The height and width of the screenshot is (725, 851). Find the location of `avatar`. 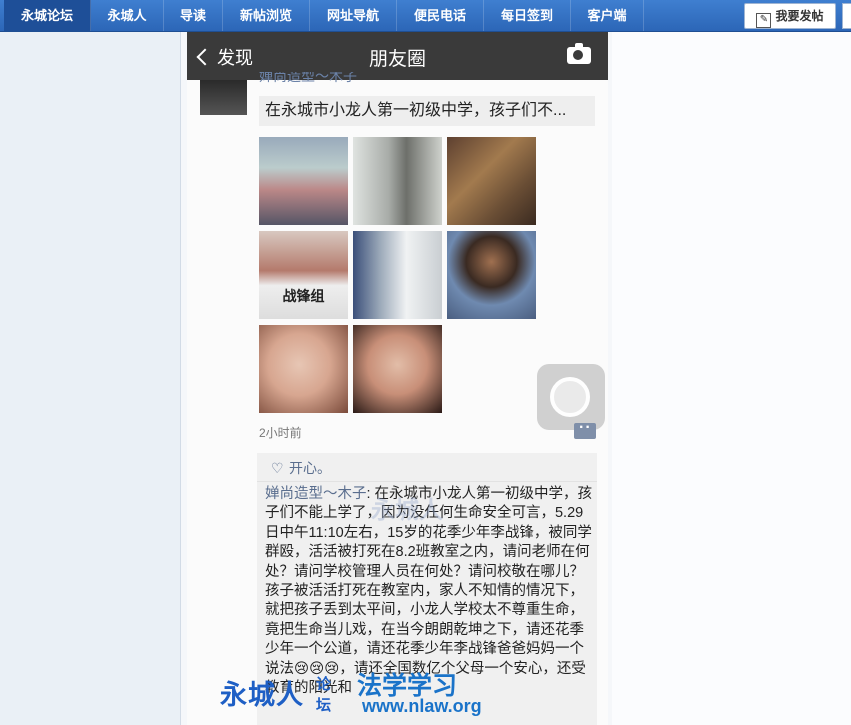

avatar is located at coordinates (223, 97).